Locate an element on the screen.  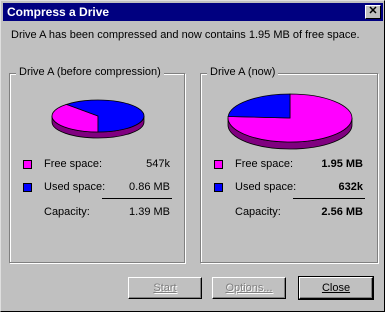
window-title: Compress a Drive is located at coordinates (58, 12).